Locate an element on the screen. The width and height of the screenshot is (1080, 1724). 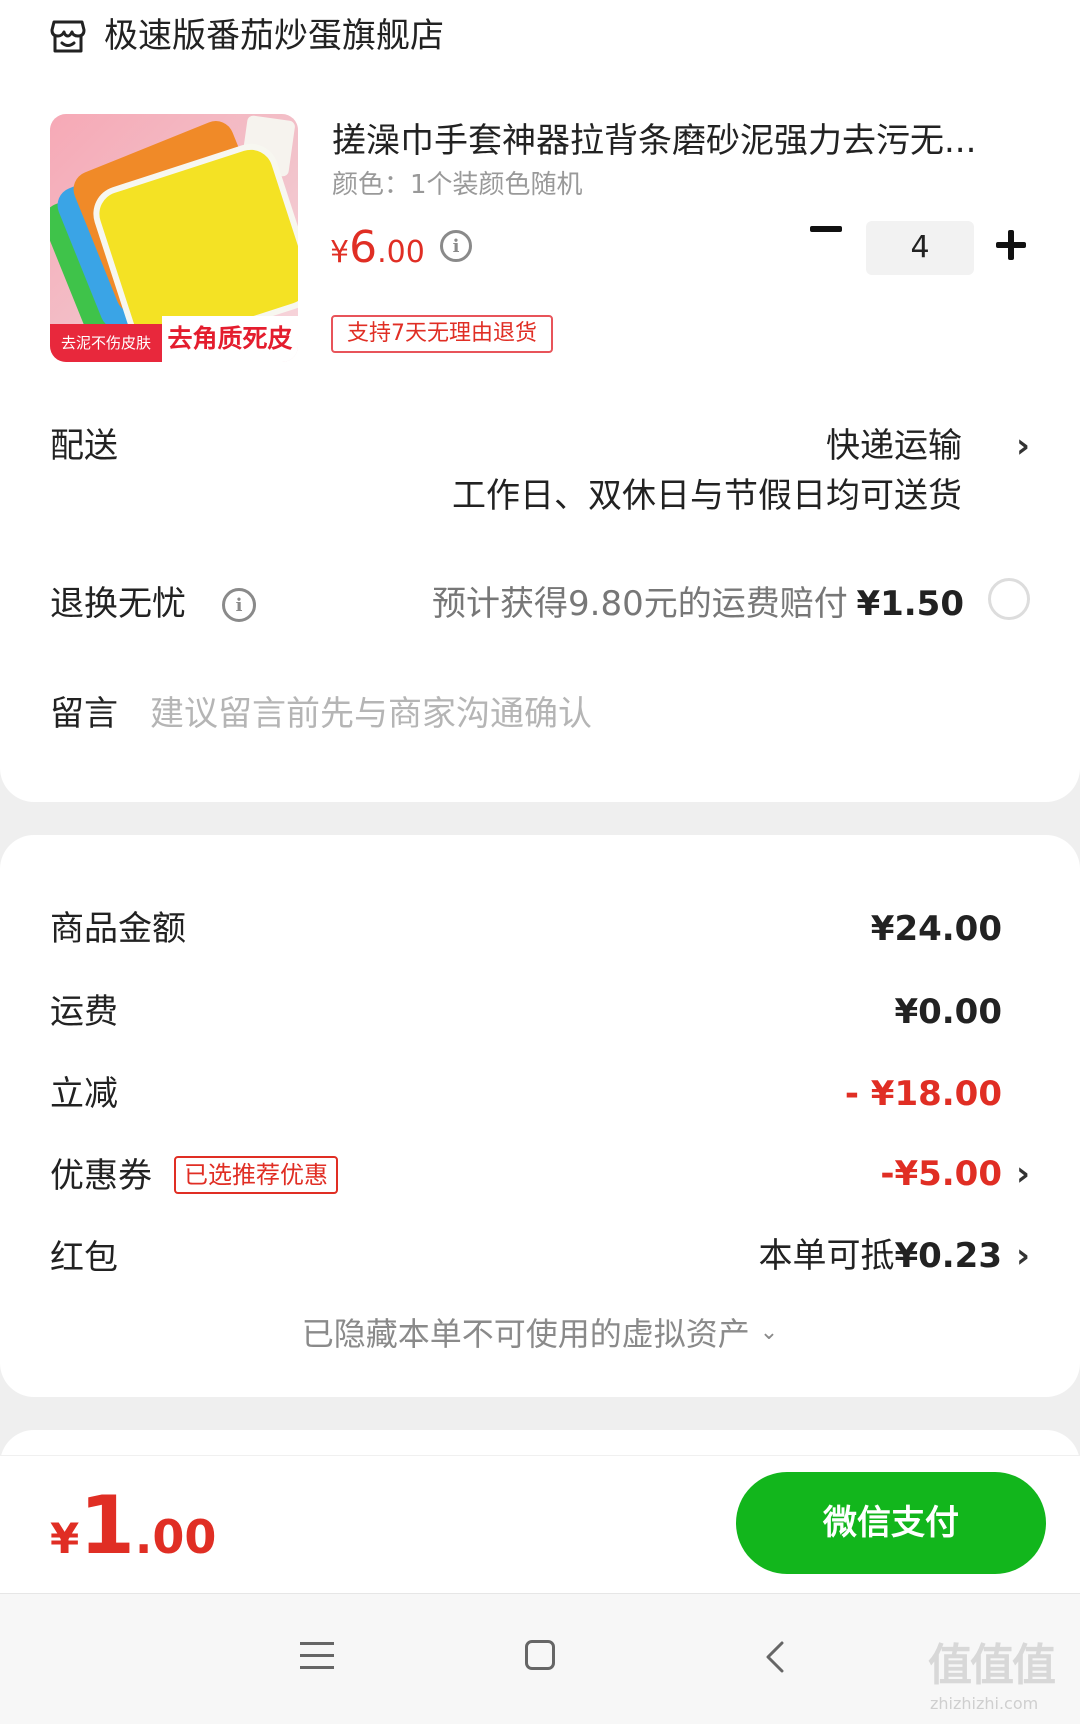
freight-label: 运费 is located at coordinates (84, 1012).